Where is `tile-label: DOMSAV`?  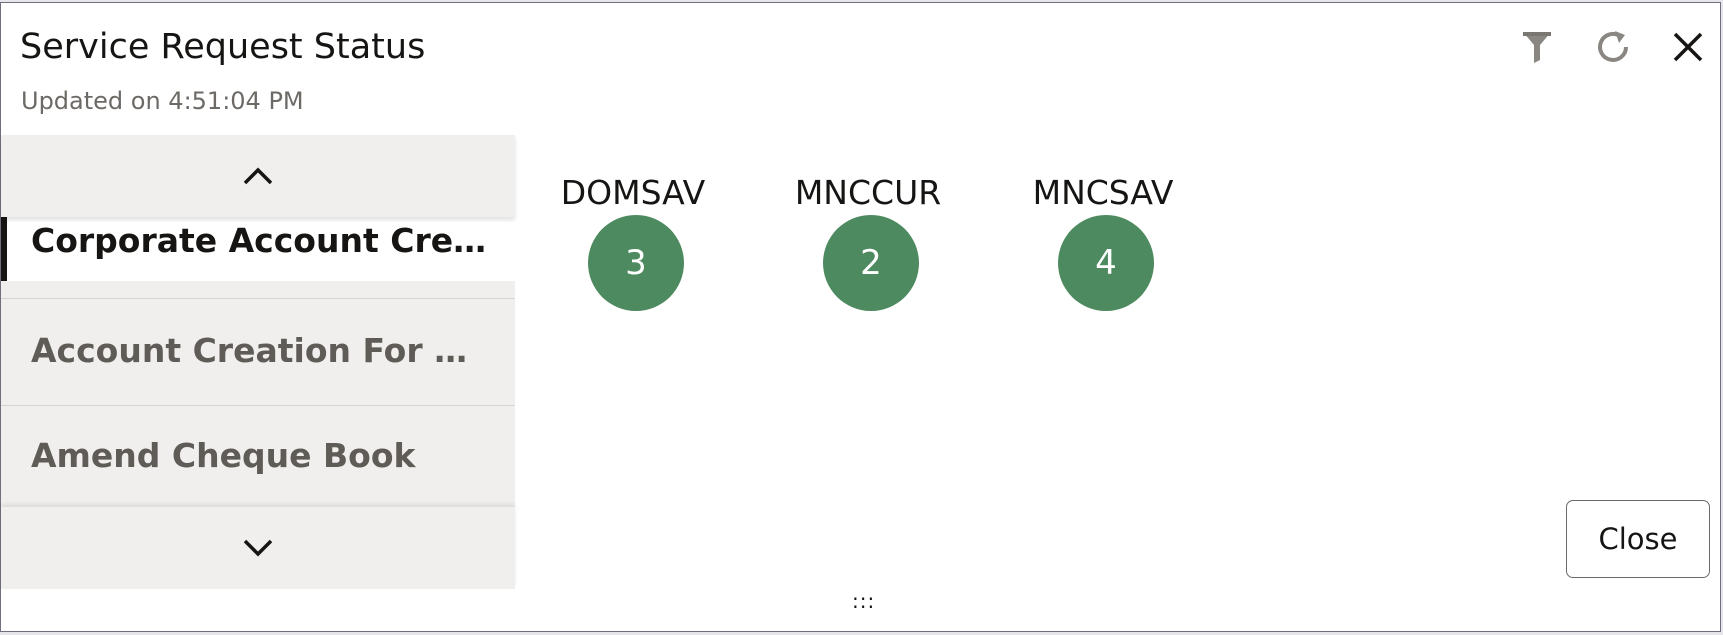 tile-label: DOMSAV is located at coordinates (633, 192).